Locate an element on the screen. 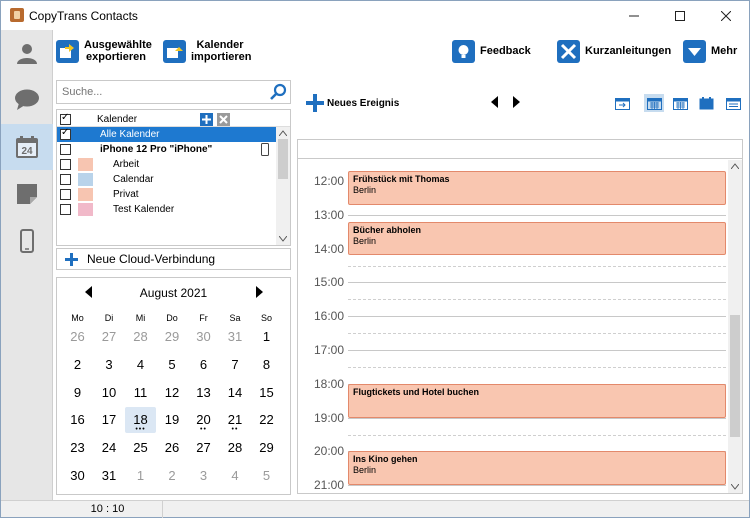 This screenshot has width=750, height=518. calendar-day-number: 2 is located at coordinates (77, 364).